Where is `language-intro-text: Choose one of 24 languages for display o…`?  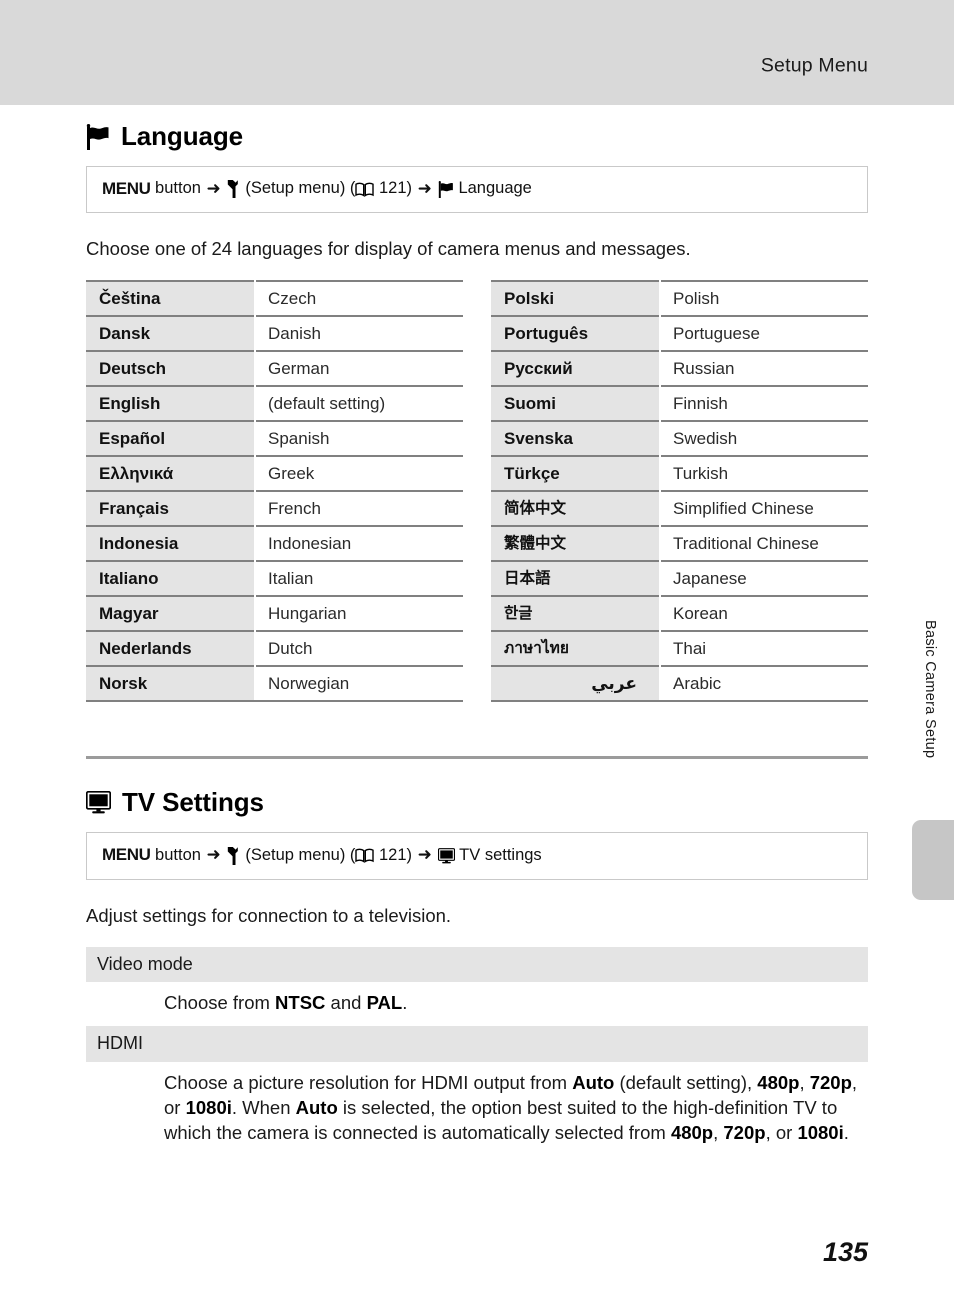
language-intro-text: Choose one of 24 languages for display o… is located at coordinates (388, 249).